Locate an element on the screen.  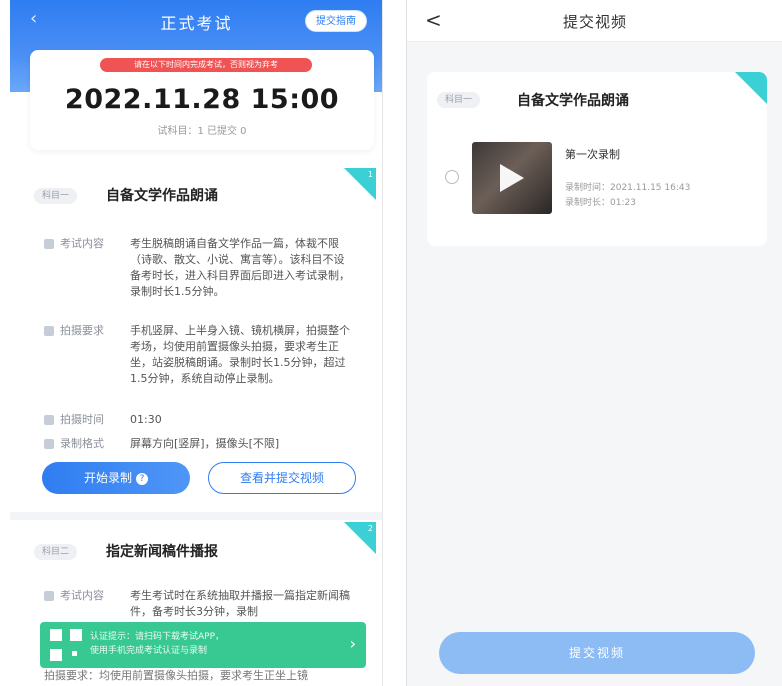
exam-datetime: 2022.11.28 15:00 is located at coordinates (202, 99).